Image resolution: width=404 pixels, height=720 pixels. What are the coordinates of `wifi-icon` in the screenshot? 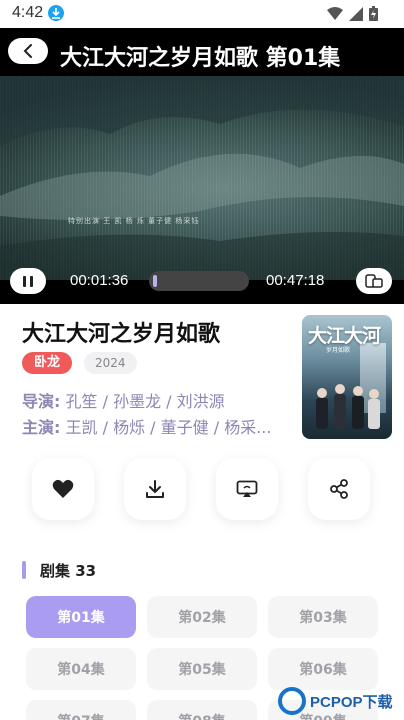 It's located at (335, 13).